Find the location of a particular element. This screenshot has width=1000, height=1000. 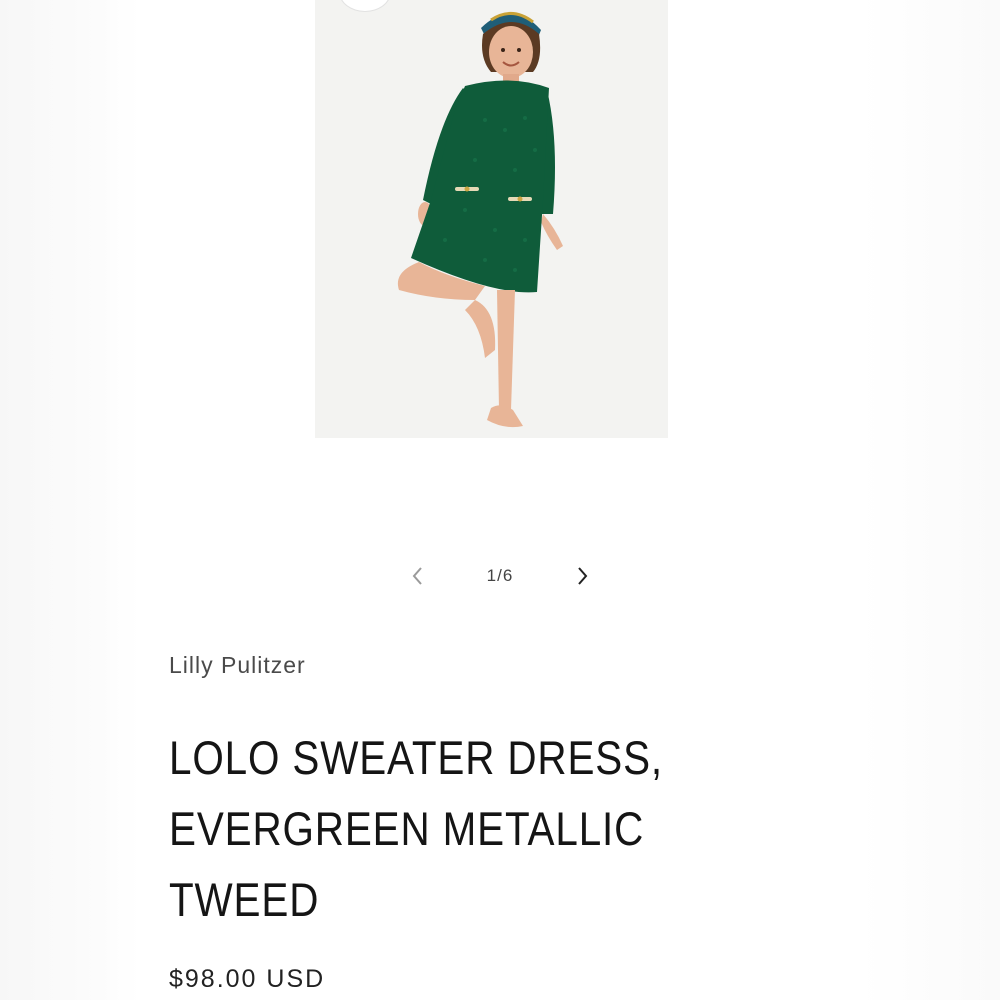

slide-counter: 1/6 is located at coordinates (500, 575).